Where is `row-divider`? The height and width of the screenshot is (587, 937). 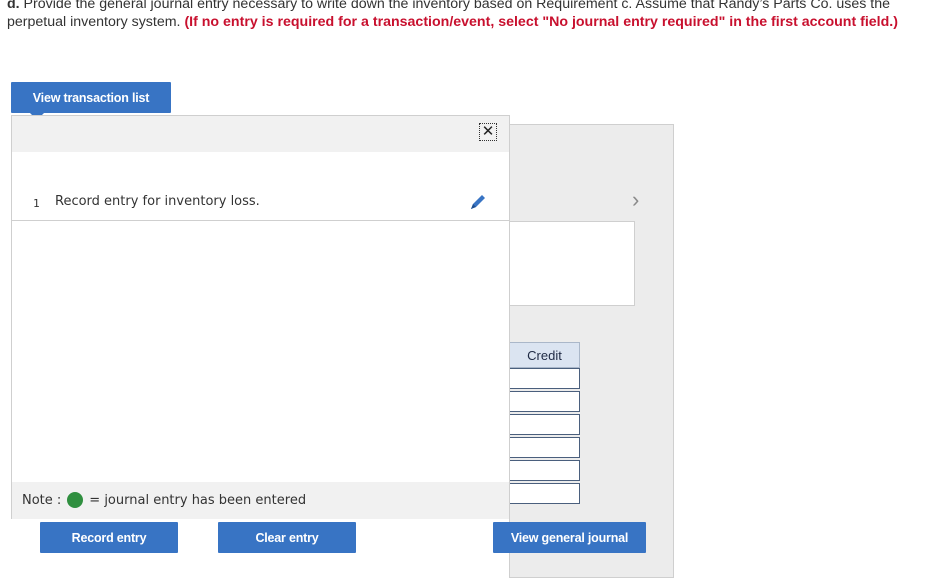
row-divider is located at coordinates (260, 220).